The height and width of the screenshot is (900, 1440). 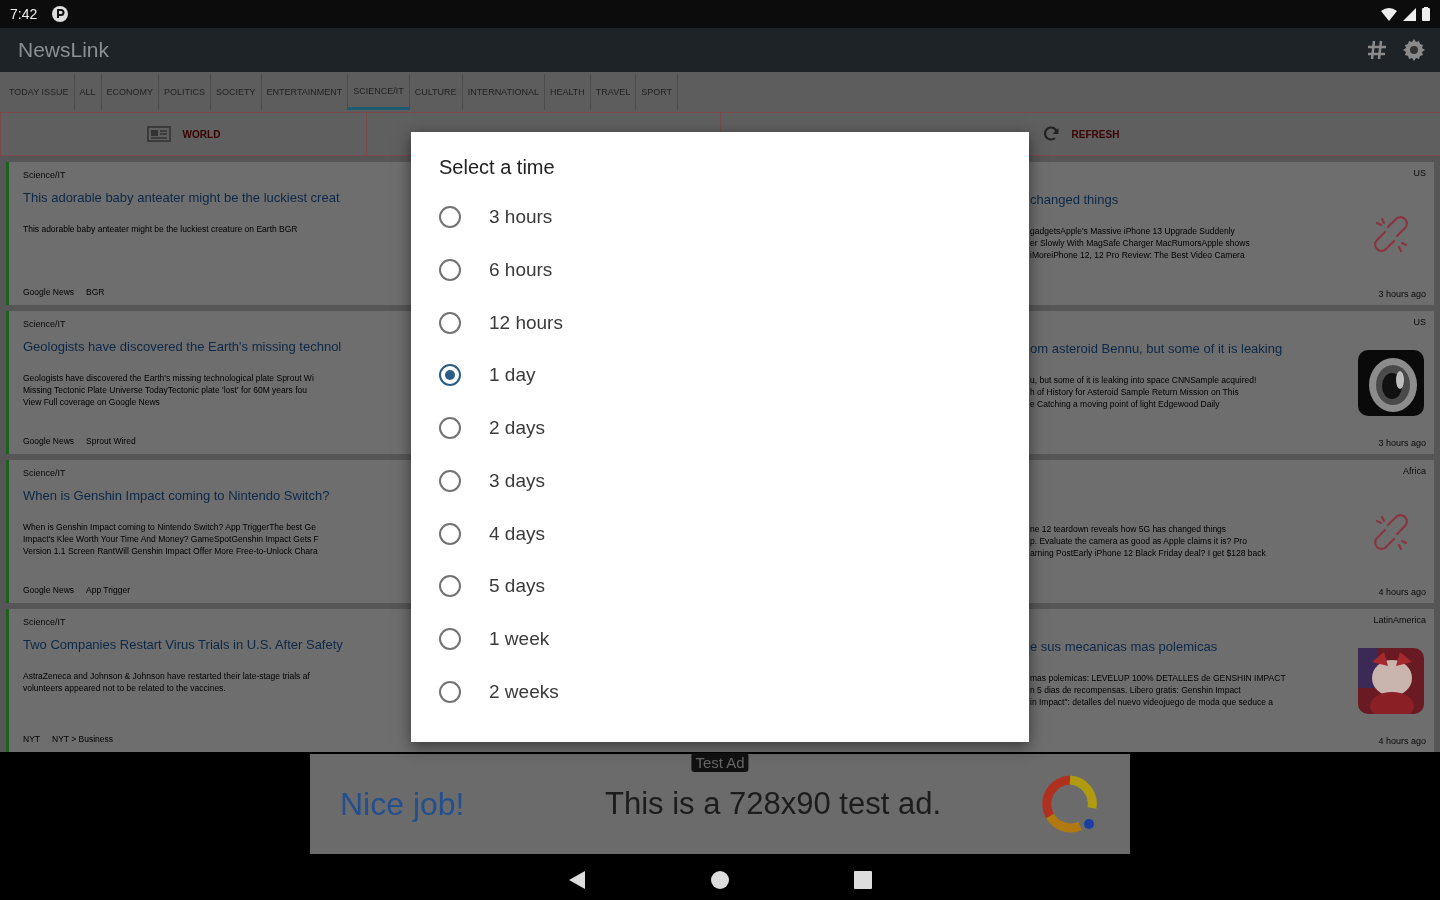 What do you see at coordinates (1136, 690) in the screenshot?
I see `article-snippet: n 5 dias de recompensas. Libero gratis: Genshin Impact` at bounding box center [1136, 690].